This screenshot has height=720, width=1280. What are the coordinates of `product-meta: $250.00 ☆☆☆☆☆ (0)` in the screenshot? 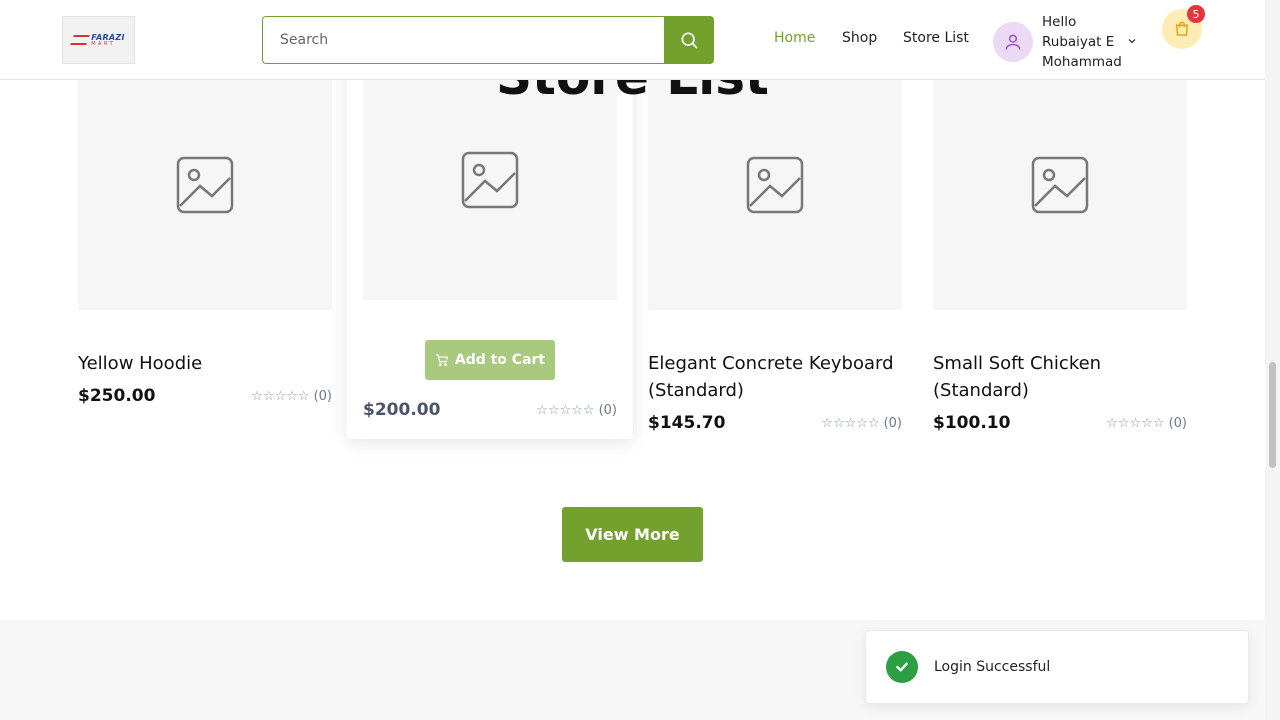 It's located at (205, 396).